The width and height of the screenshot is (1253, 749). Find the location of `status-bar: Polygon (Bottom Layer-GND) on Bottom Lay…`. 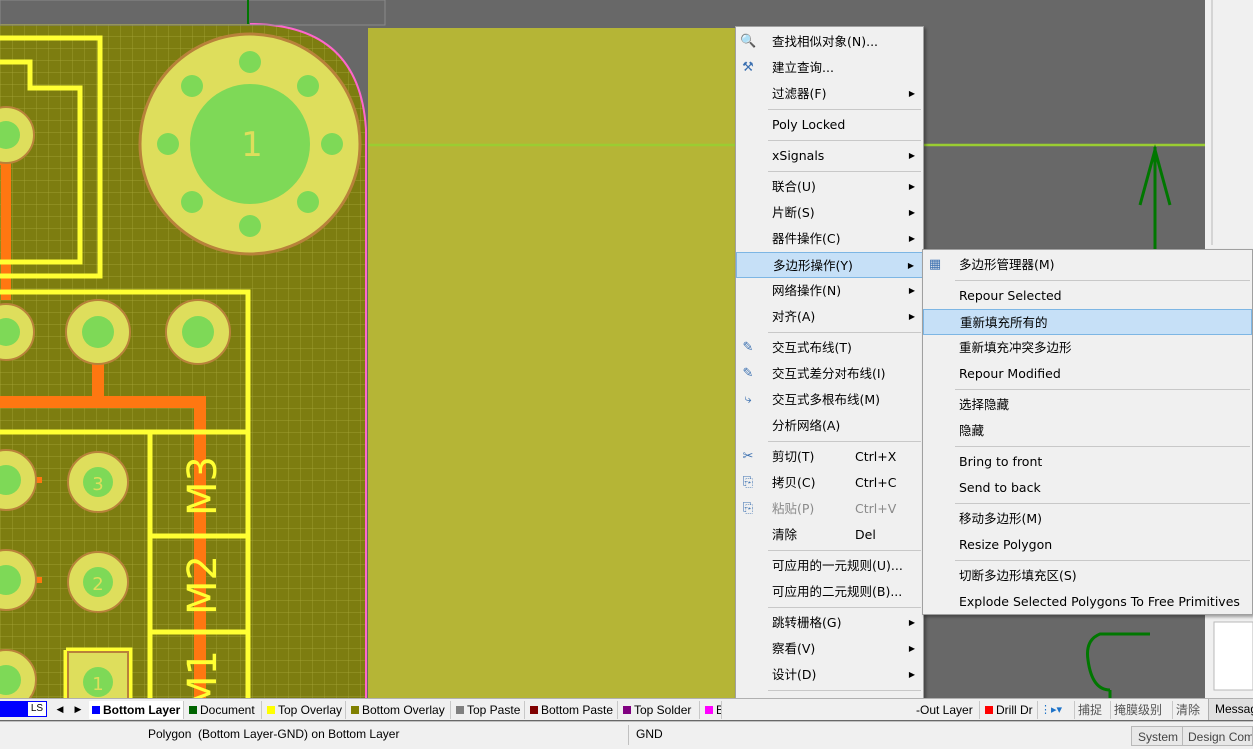

status-bar: Polygon (Bottom Layer-GND) on Bottom Lay… is located at coordinates (626, 735).